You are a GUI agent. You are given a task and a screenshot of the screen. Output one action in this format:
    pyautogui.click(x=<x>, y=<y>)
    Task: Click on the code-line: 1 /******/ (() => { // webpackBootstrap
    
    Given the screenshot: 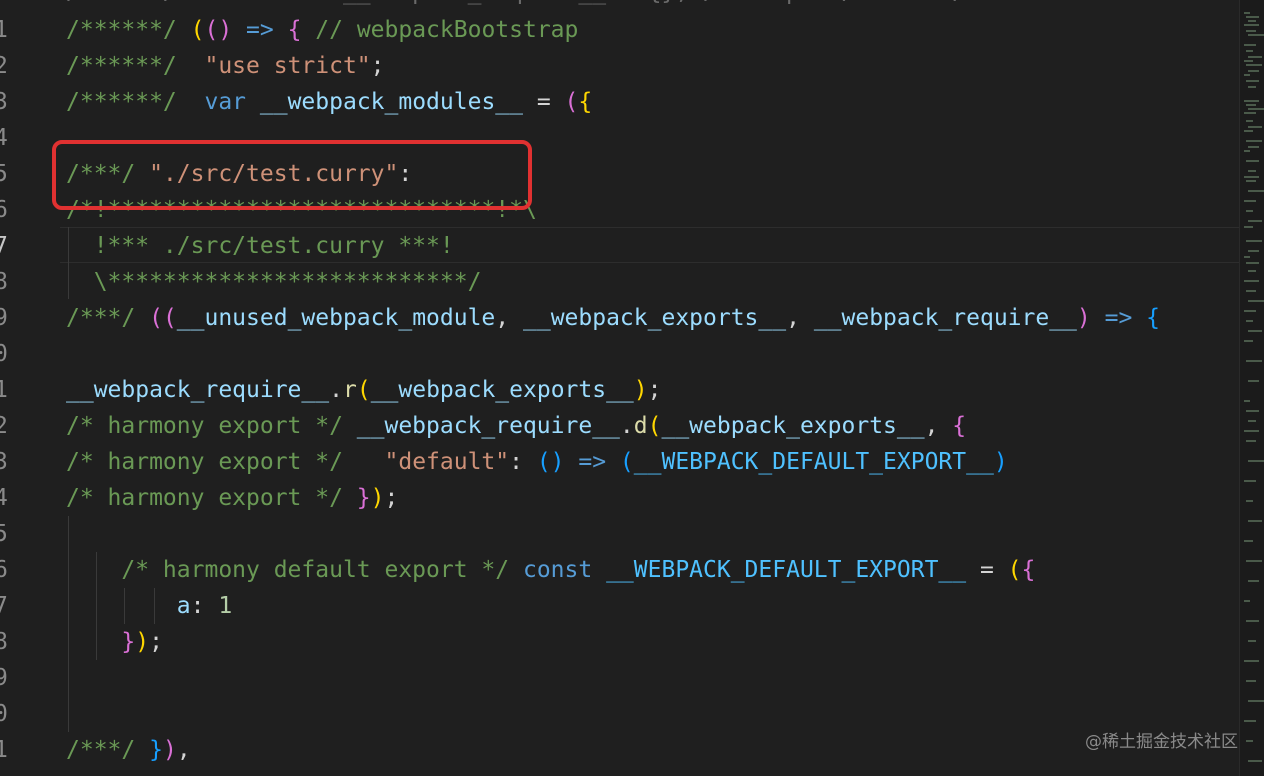 What is the action you would take?
    pyautogui.click(x=620, y=30)
    